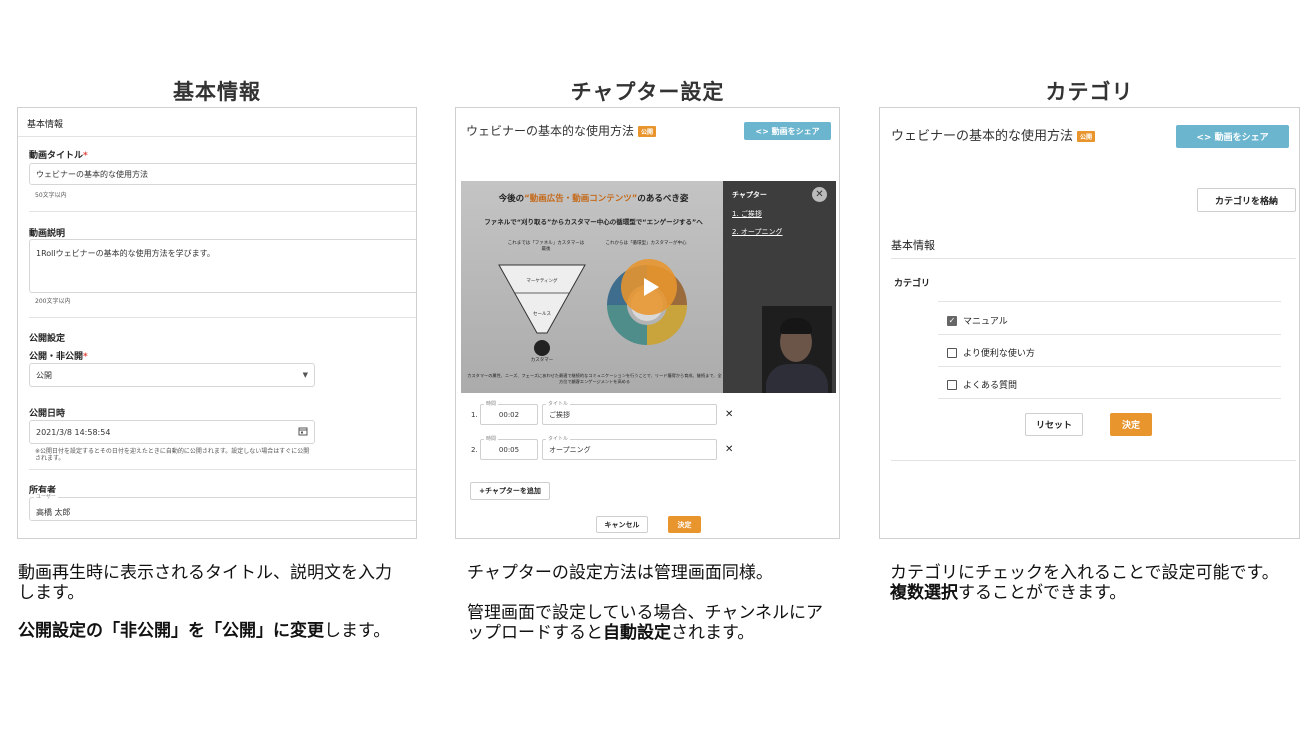 The height and width of the screenshot is (736, 1314). I want to click on description-label: 動画説明, so click(47, 234).